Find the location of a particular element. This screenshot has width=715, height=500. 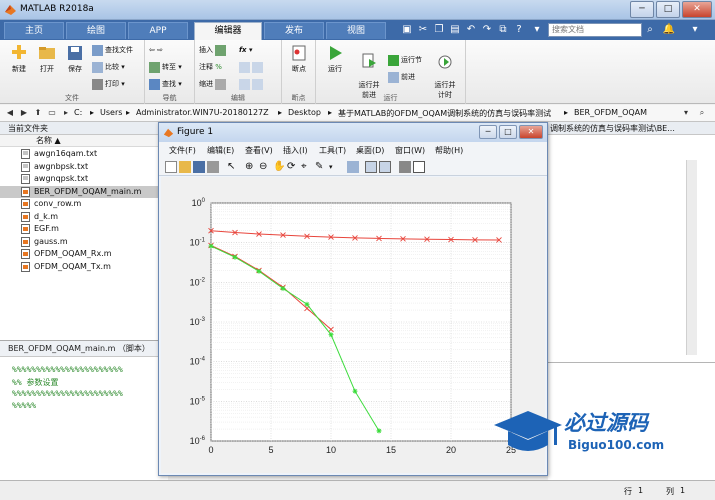

rotate-3d-icon: ⟳ is located at coordinates (293, 167).